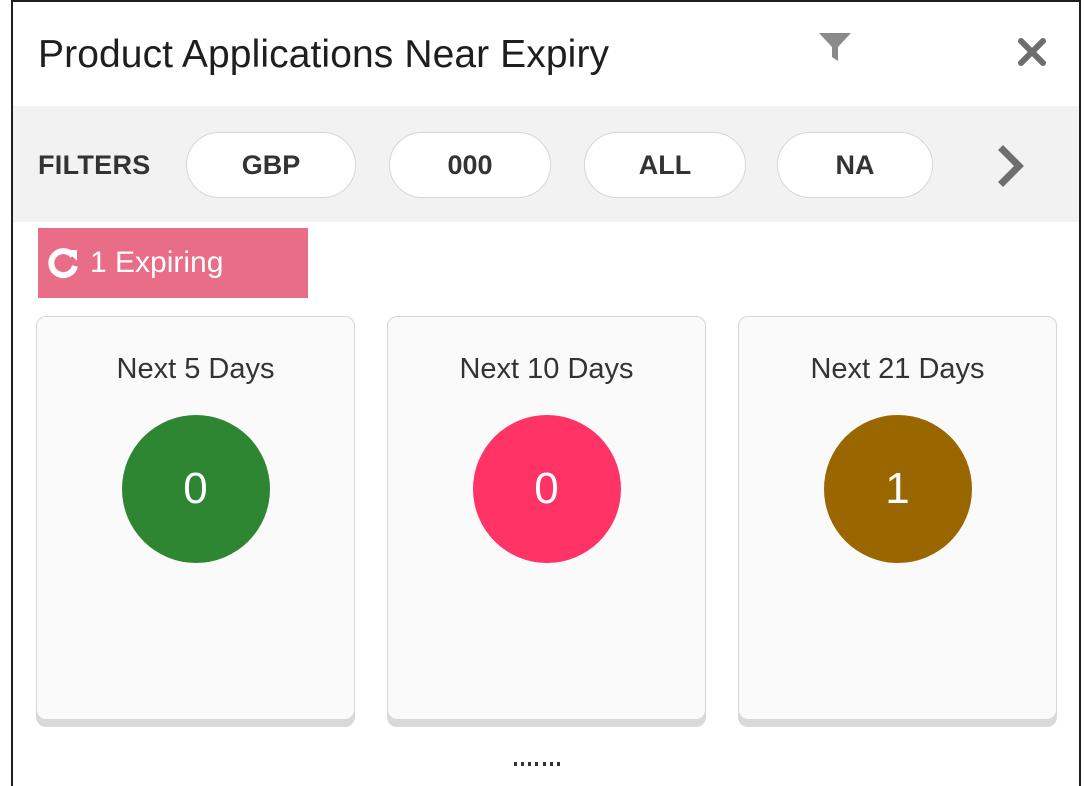 Image resolution: width=1085 pixels, height=786 pixels. I want to click on chevron-right-icon, so click(1011, 166).